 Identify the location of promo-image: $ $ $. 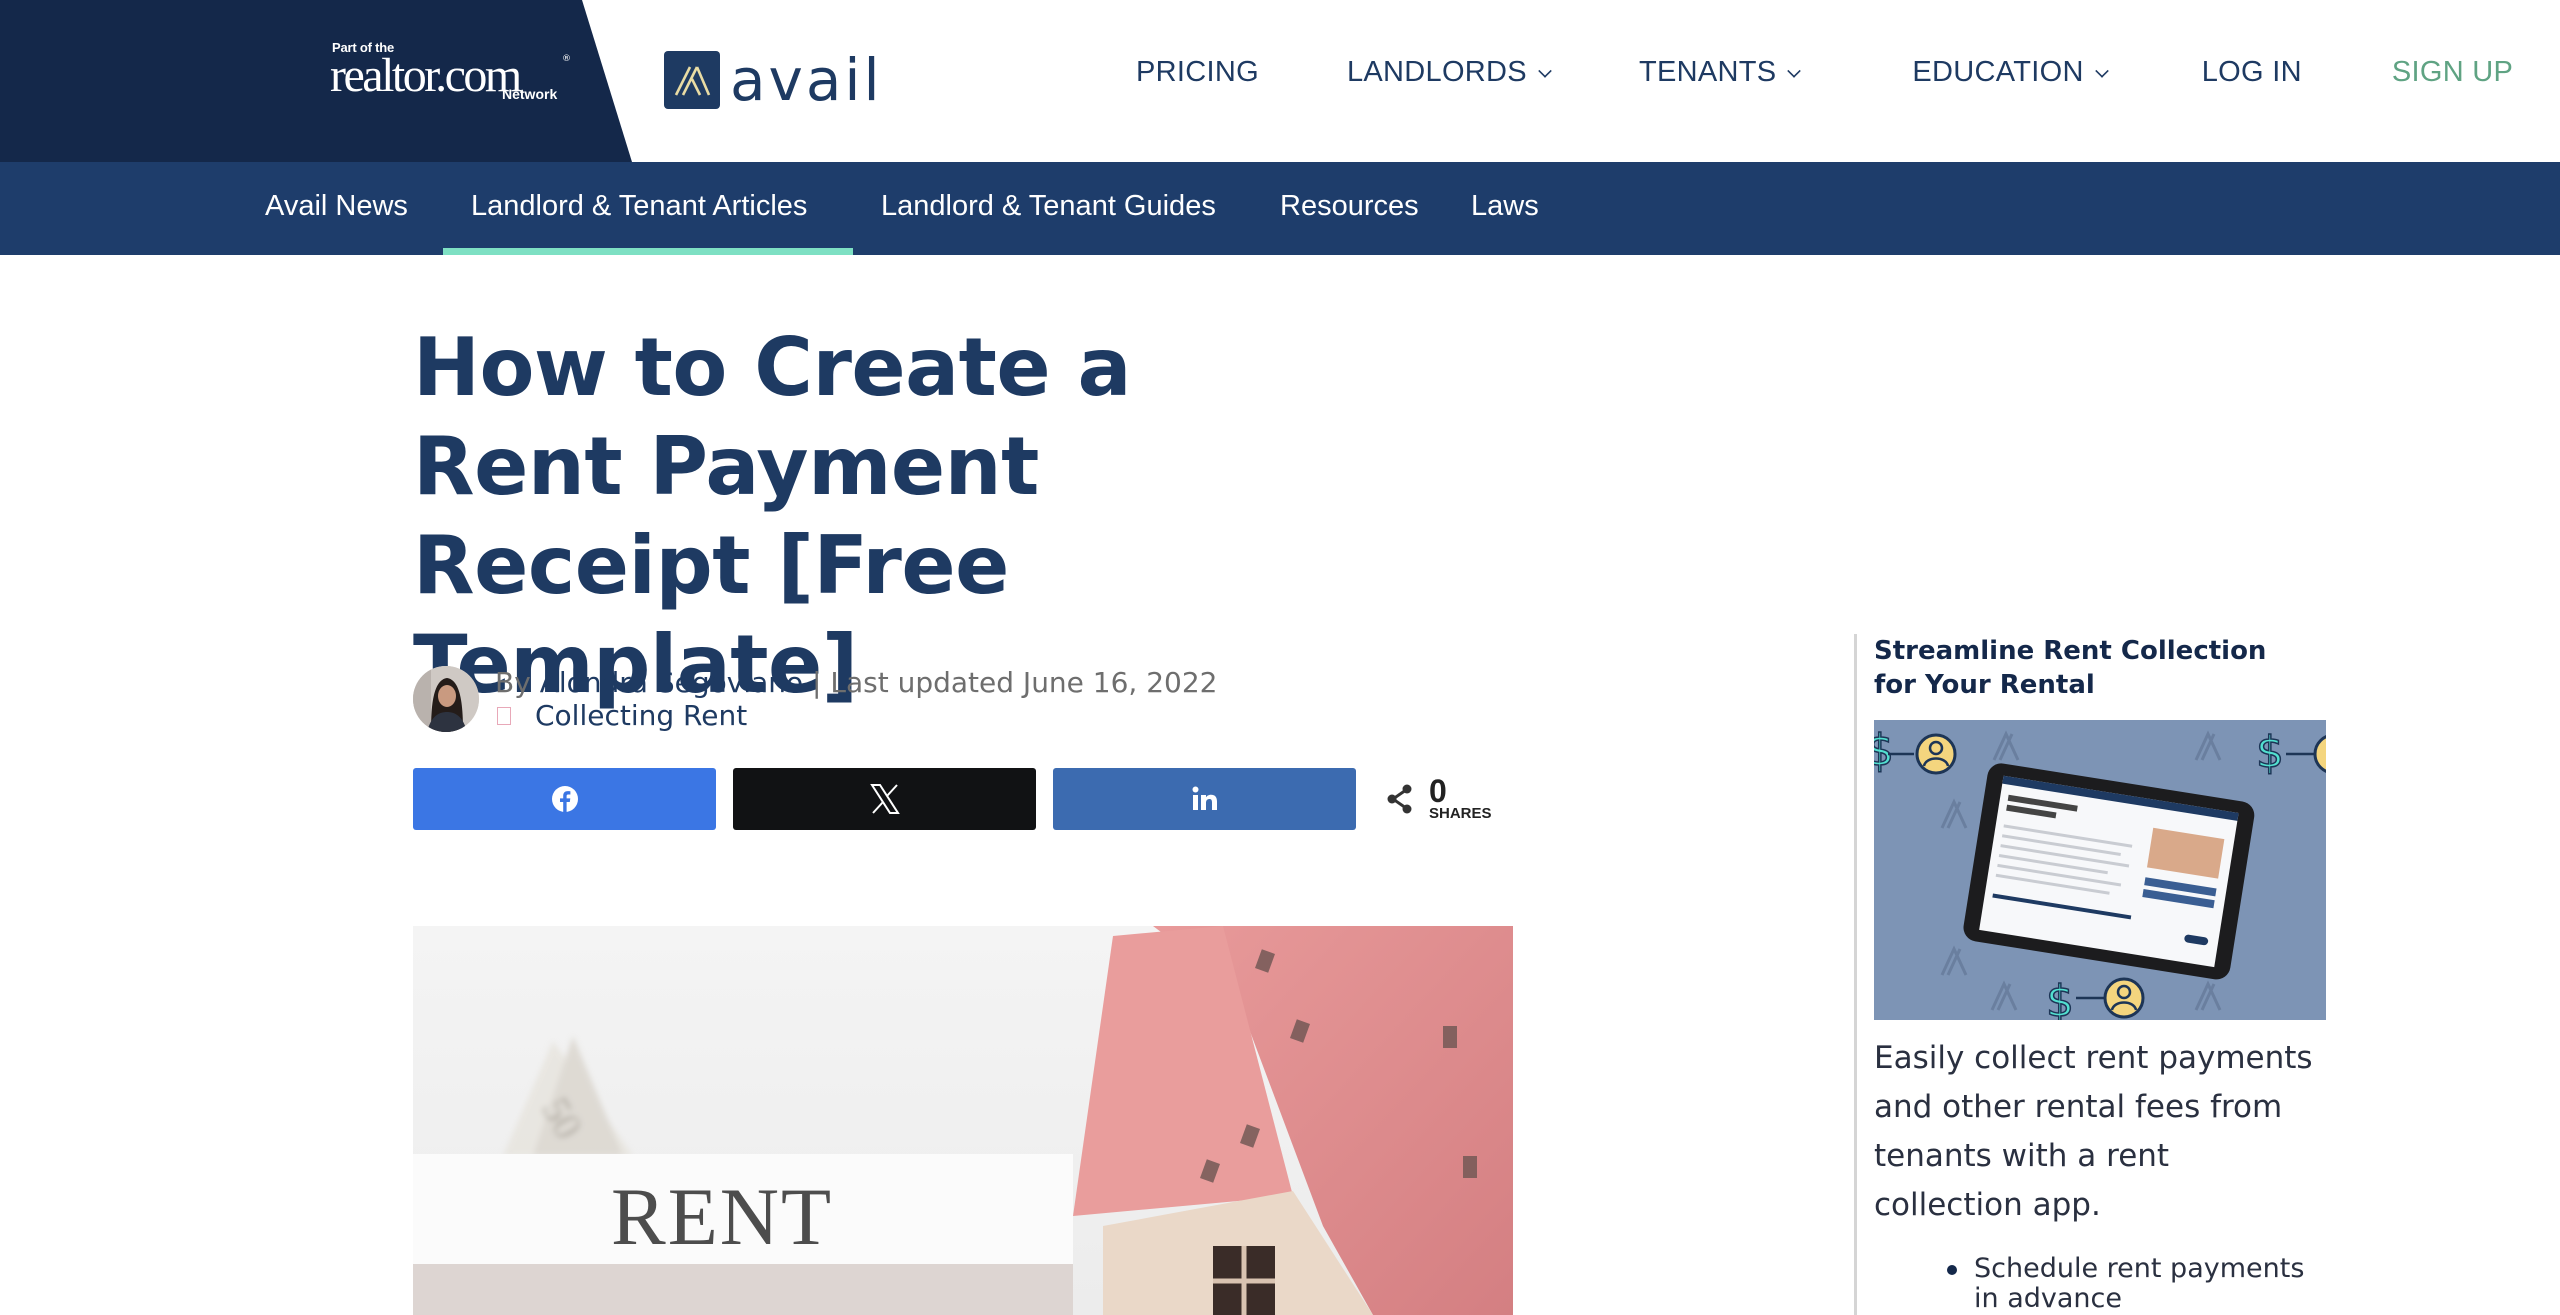
(2100, 870).